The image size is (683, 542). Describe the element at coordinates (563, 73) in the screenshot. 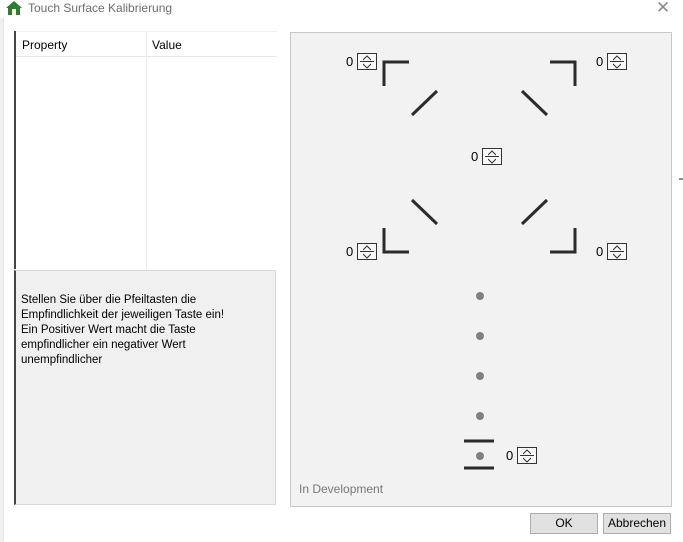

I see `top-right-corner-marker` at that location.